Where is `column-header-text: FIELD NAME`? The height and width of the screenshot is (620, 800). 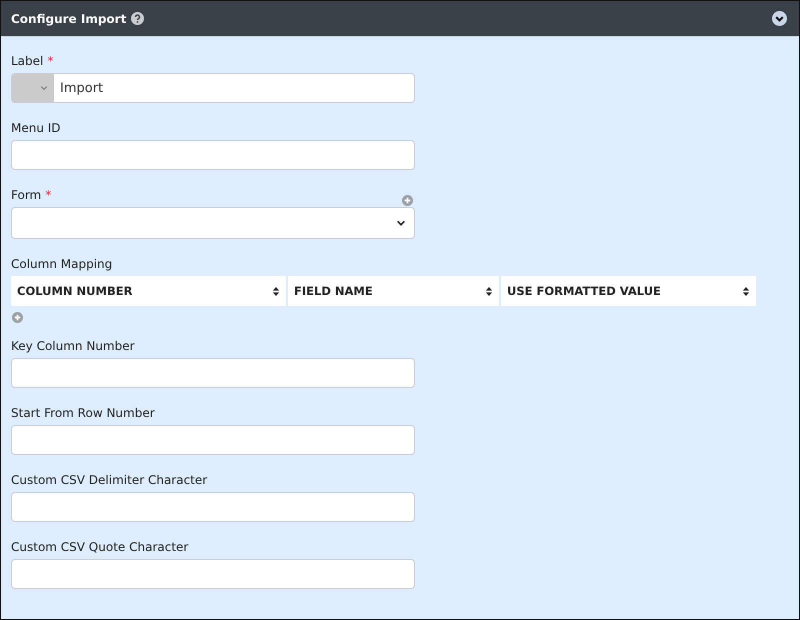 column-header-text: FIELD NAME is located at coordinates (333, 291).